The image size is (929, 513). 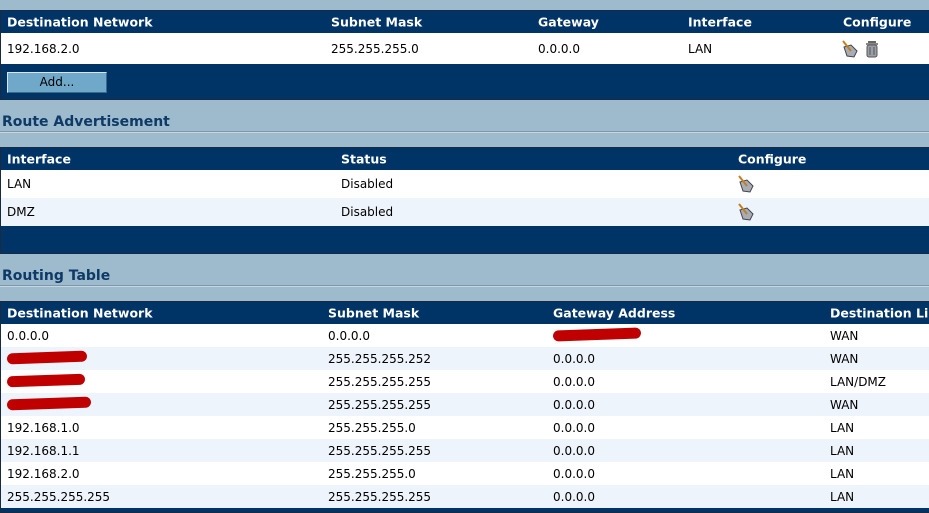 What do you see at coordinates (879, 313) in the screenshot?
I see `col-destination-link: Destination Lin` at bounding box center [879, 313].